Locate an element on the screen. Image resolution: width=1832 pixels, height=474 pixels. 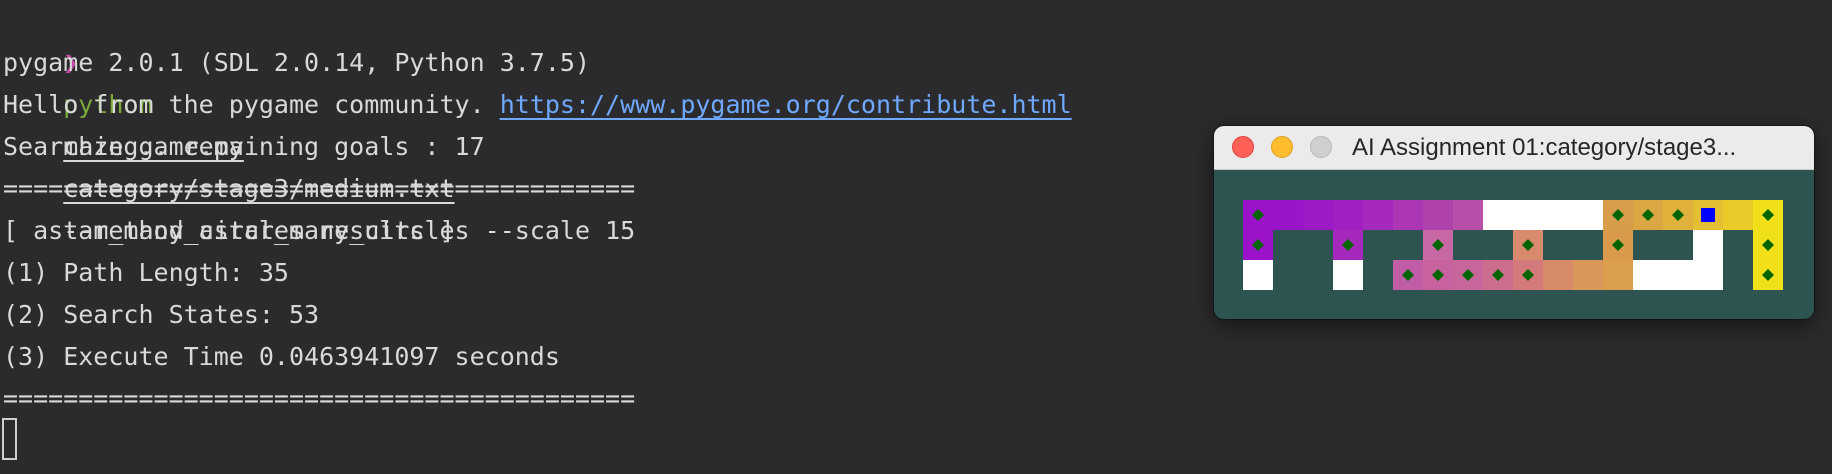
pygame-contribute-link: https://www.pygame.org/contribute.html is located at coordinates (786, 104).